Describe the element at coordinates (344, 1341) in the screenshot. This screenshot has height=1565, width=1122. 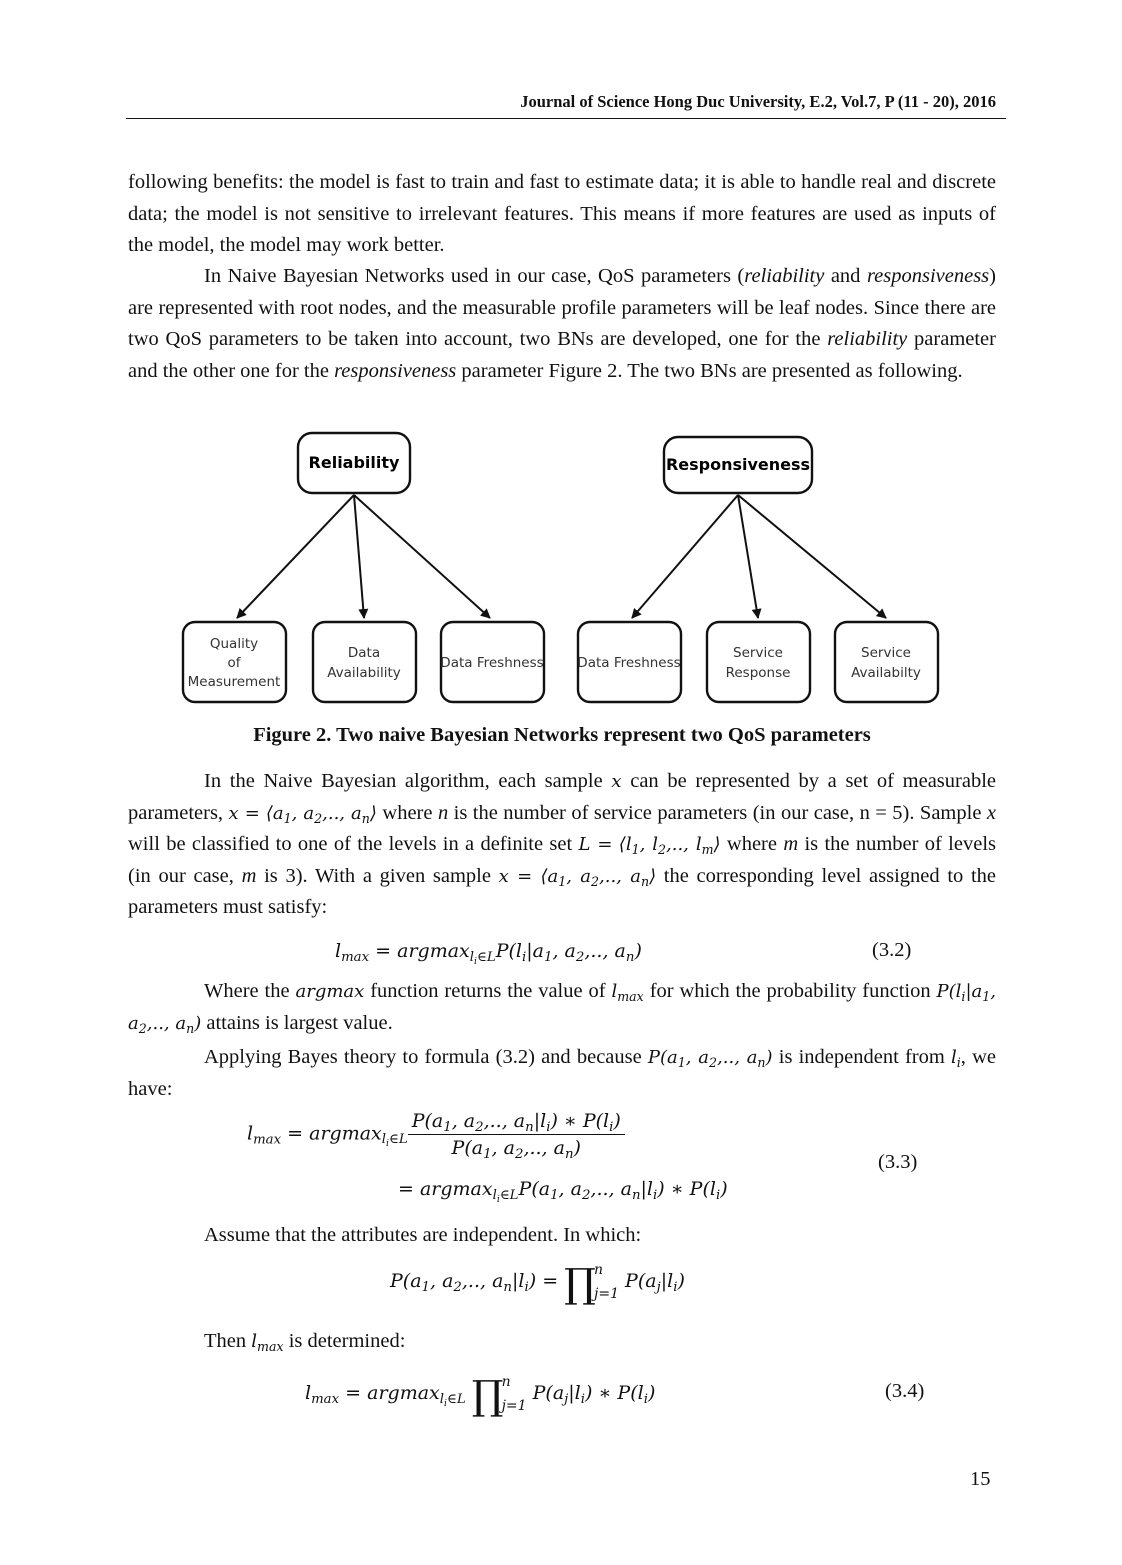
I see `text: is determined:` at that location.